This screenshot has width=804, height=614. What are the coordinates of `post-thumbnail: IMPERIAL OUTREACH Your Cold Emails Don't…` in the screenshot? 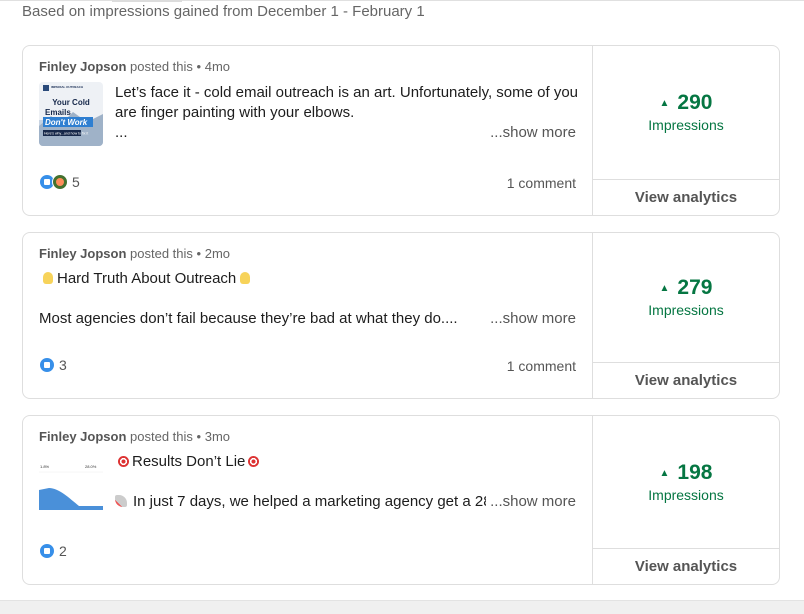 It's located at (71, 114).